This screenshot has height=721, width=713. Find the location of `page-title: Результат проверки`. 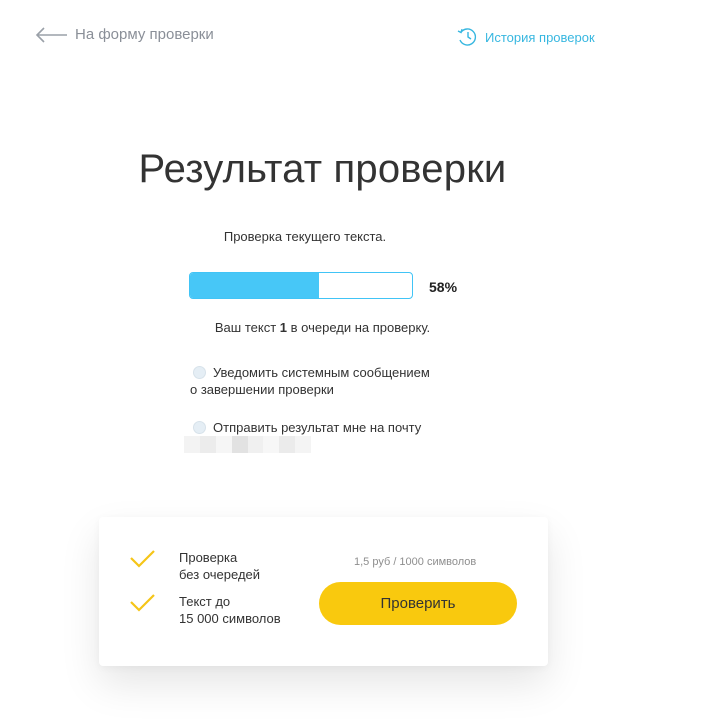

page-title: Результат проверки is located at coordinates (322, 169).